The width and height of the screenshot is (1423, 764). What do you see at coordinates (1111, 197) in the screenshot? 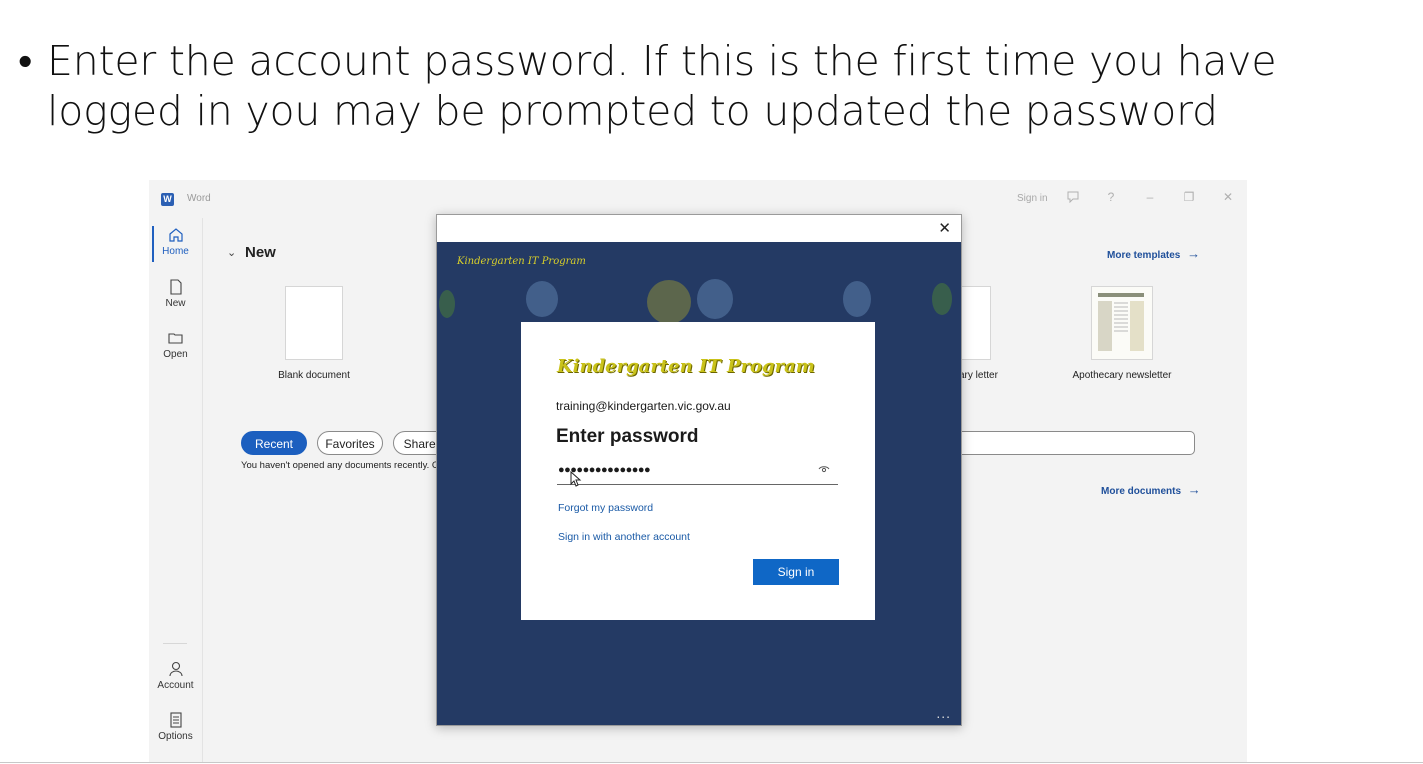
I see `help-icon: ?` at bounding box center [1111, 197].